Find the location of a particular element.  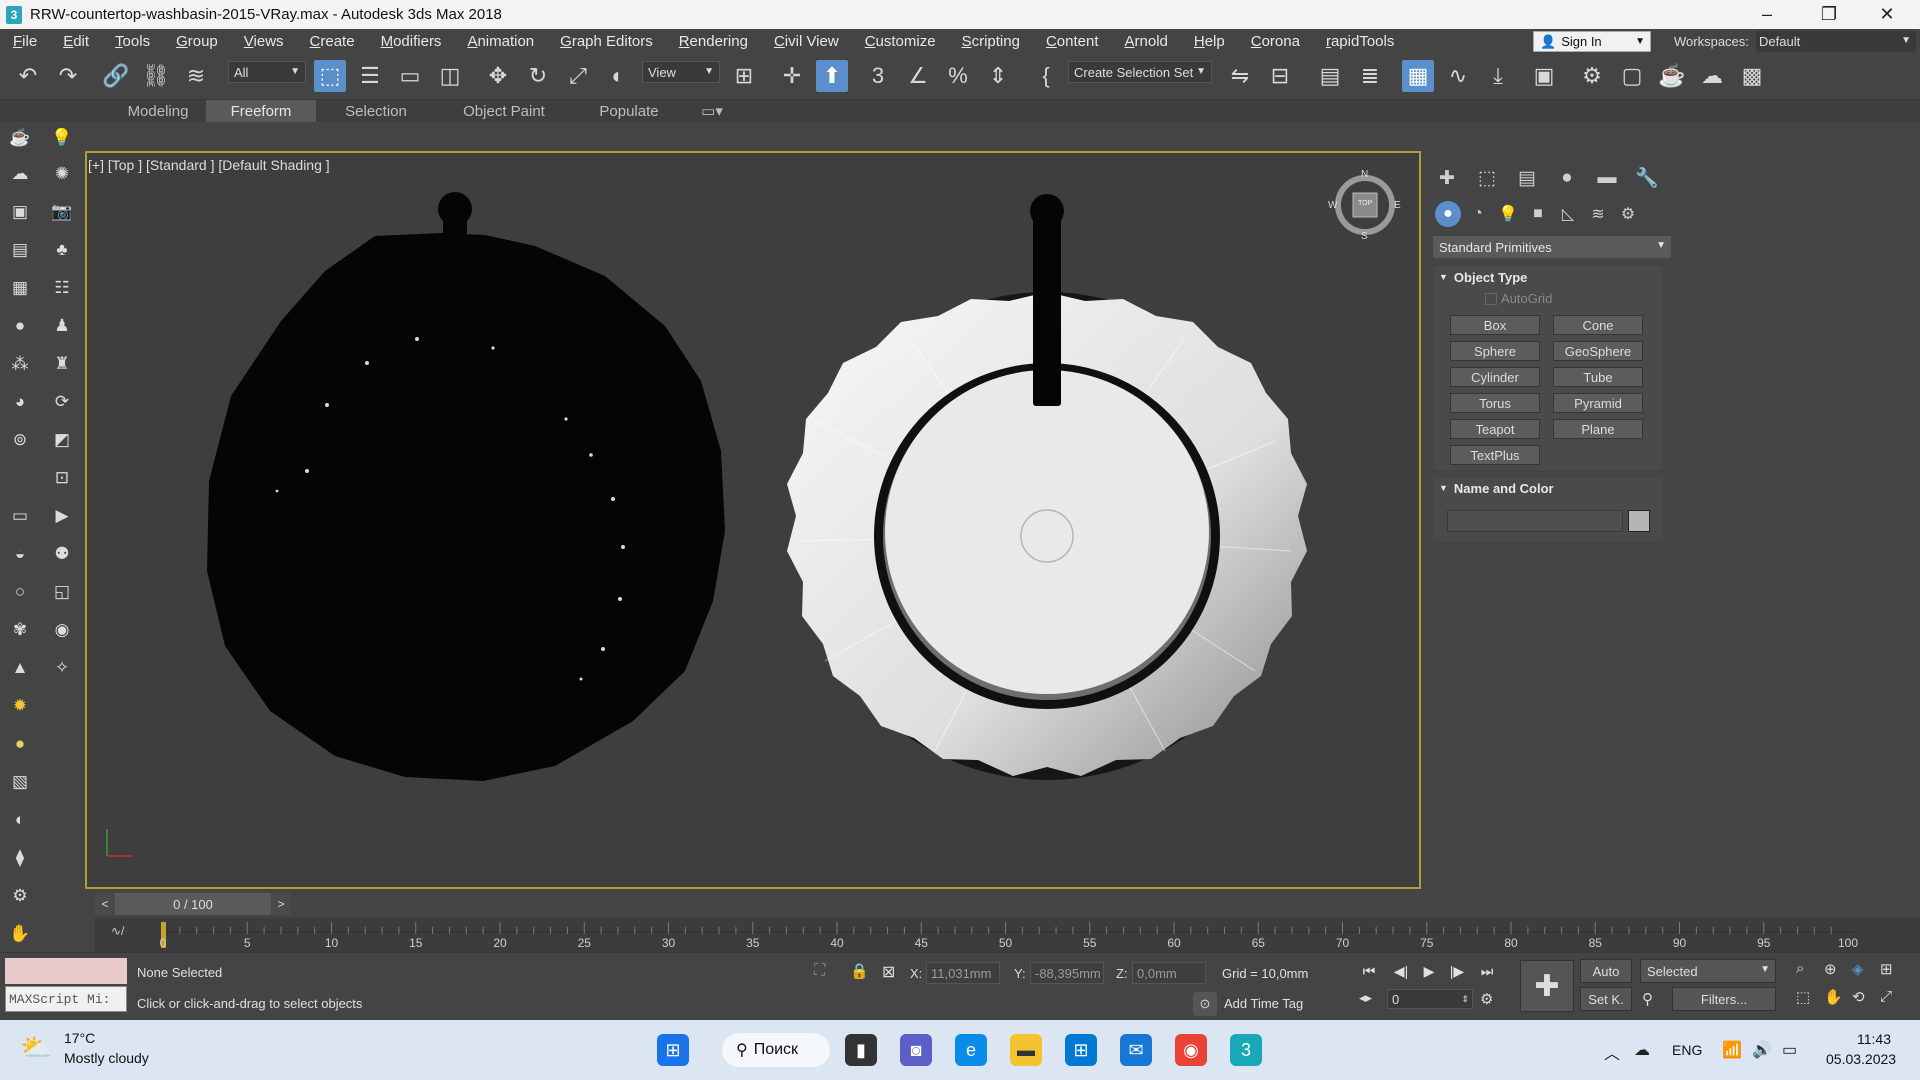

motion-tab-icon: ● is located at coordinates (1567, 178).